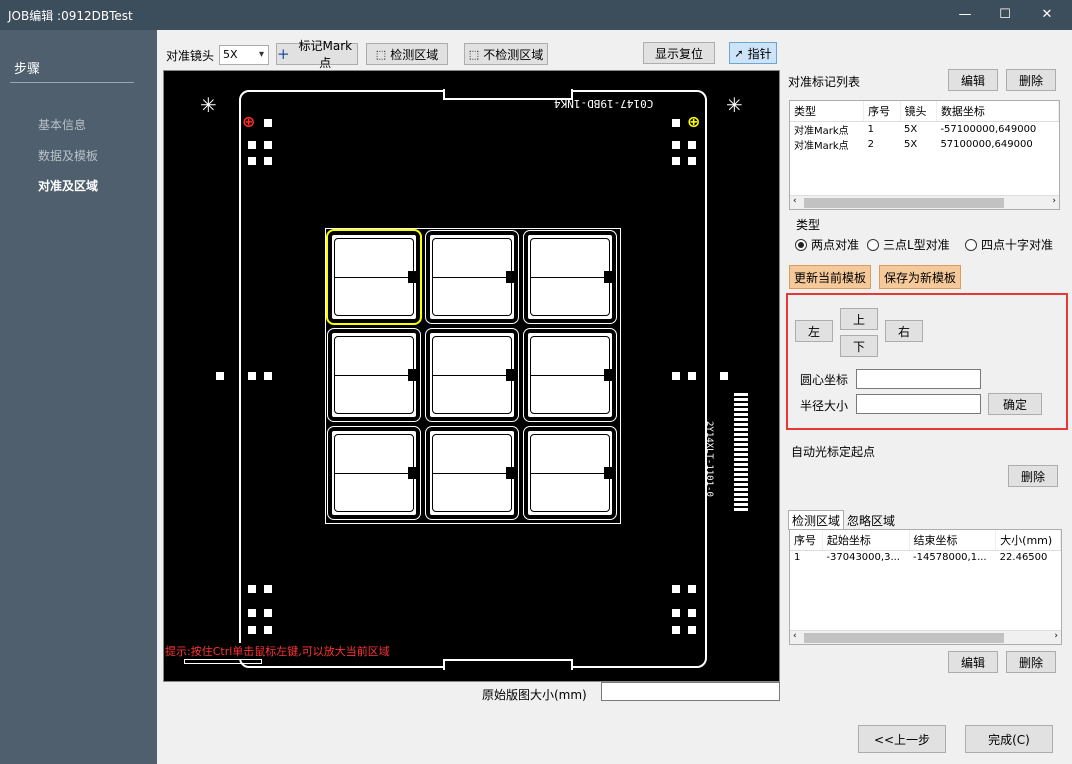  Describe the element at coordinates (916, 245) in the screenshot. I see `radio-label: 三点L型对准` at that location.